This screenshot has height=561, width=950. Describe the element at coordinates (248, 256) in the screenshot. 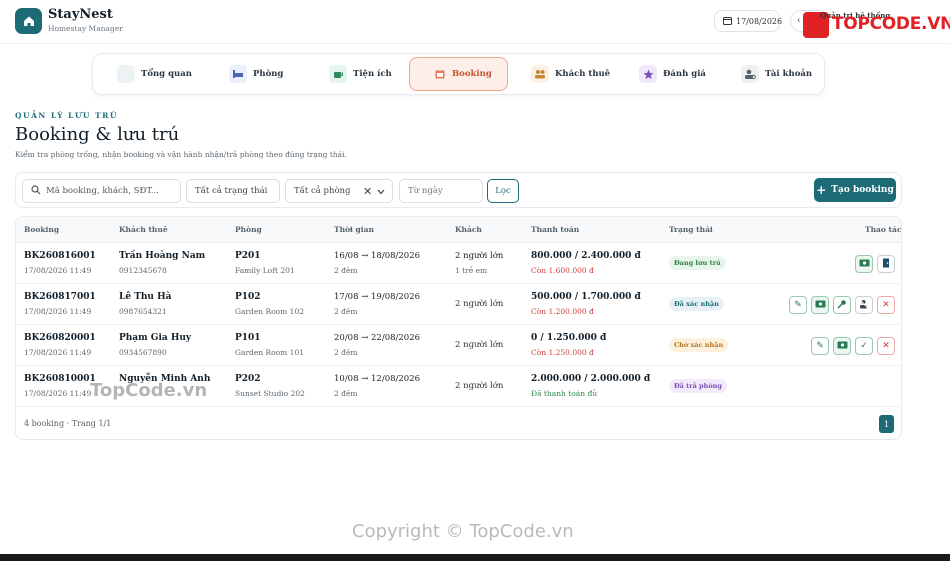

I see `room-code: P201` at that location.